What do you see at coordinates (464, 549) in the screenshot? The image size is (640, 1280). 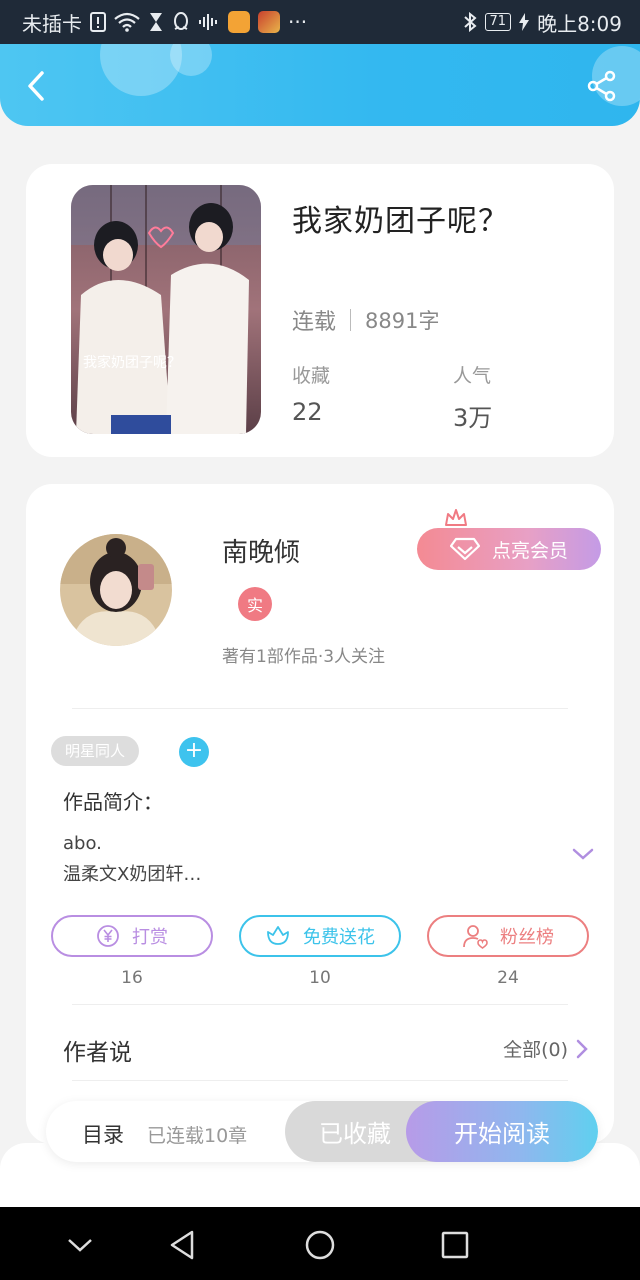 I see `diamond-icon` at bounding box center [464, 549].